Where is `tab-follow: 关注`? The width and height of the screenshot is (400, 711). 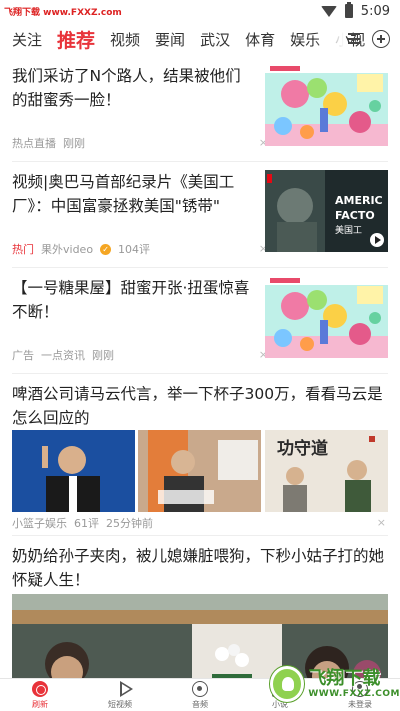
tab-follow: 关注 is located at coordinates (27, 39).